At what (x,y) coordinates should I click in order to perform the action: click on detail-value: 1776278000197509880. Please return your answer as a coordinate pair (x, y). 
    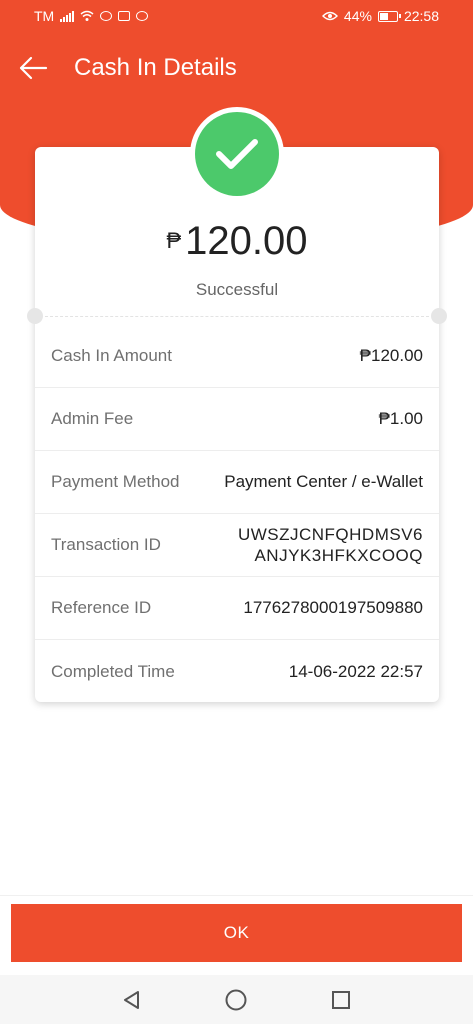
    Looking at the image, I should click on (333, 608).